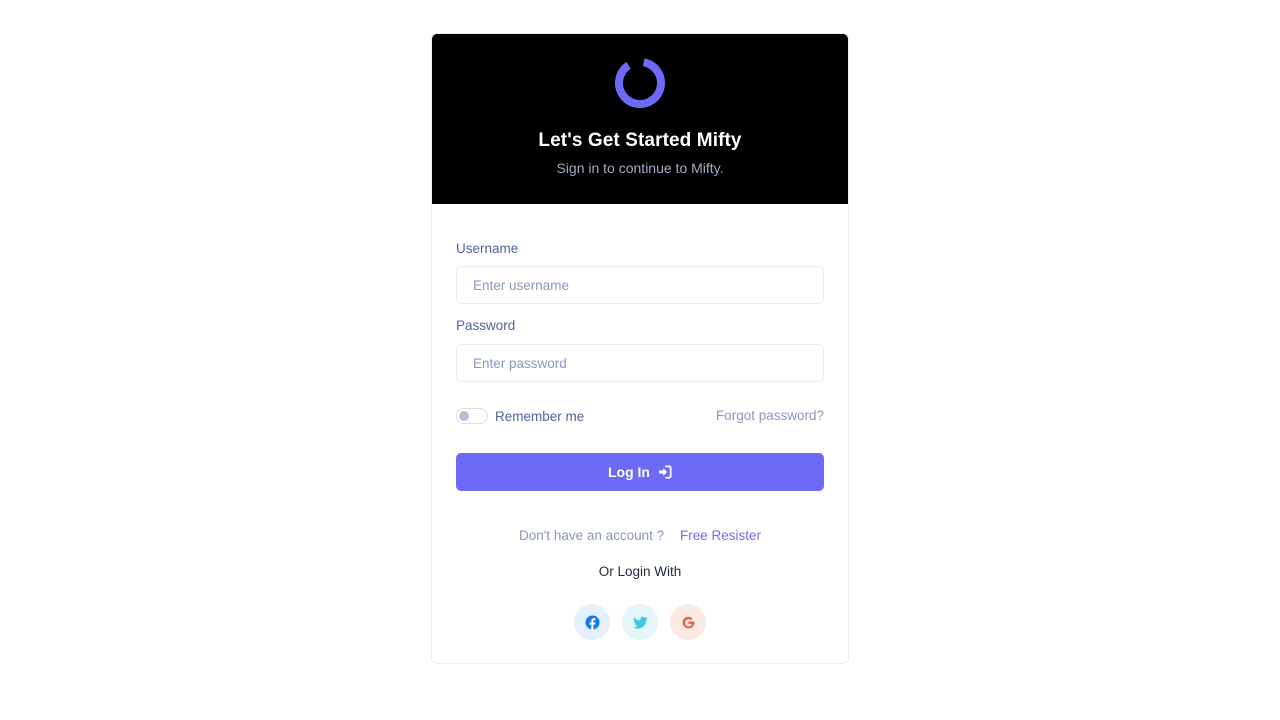 Image resolution: width=1280 pixels, height=720 pixels. I want to click on facebook-icon, so click(592, 622).